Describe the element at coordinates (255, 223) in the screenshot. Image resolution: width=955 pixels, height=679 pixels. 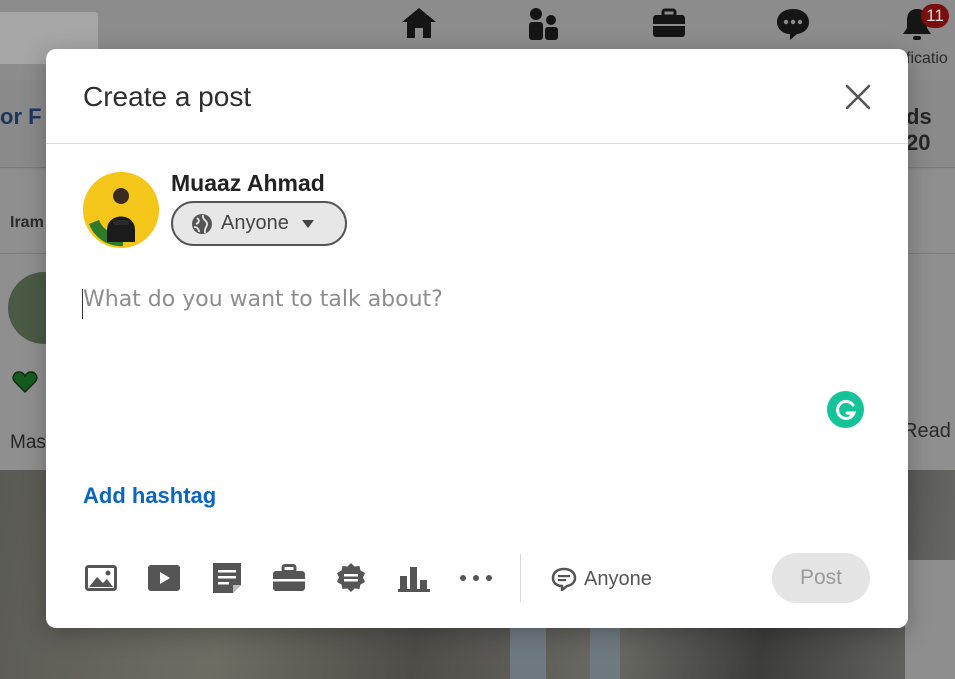
I see `audience-label: Anyone` at that location.